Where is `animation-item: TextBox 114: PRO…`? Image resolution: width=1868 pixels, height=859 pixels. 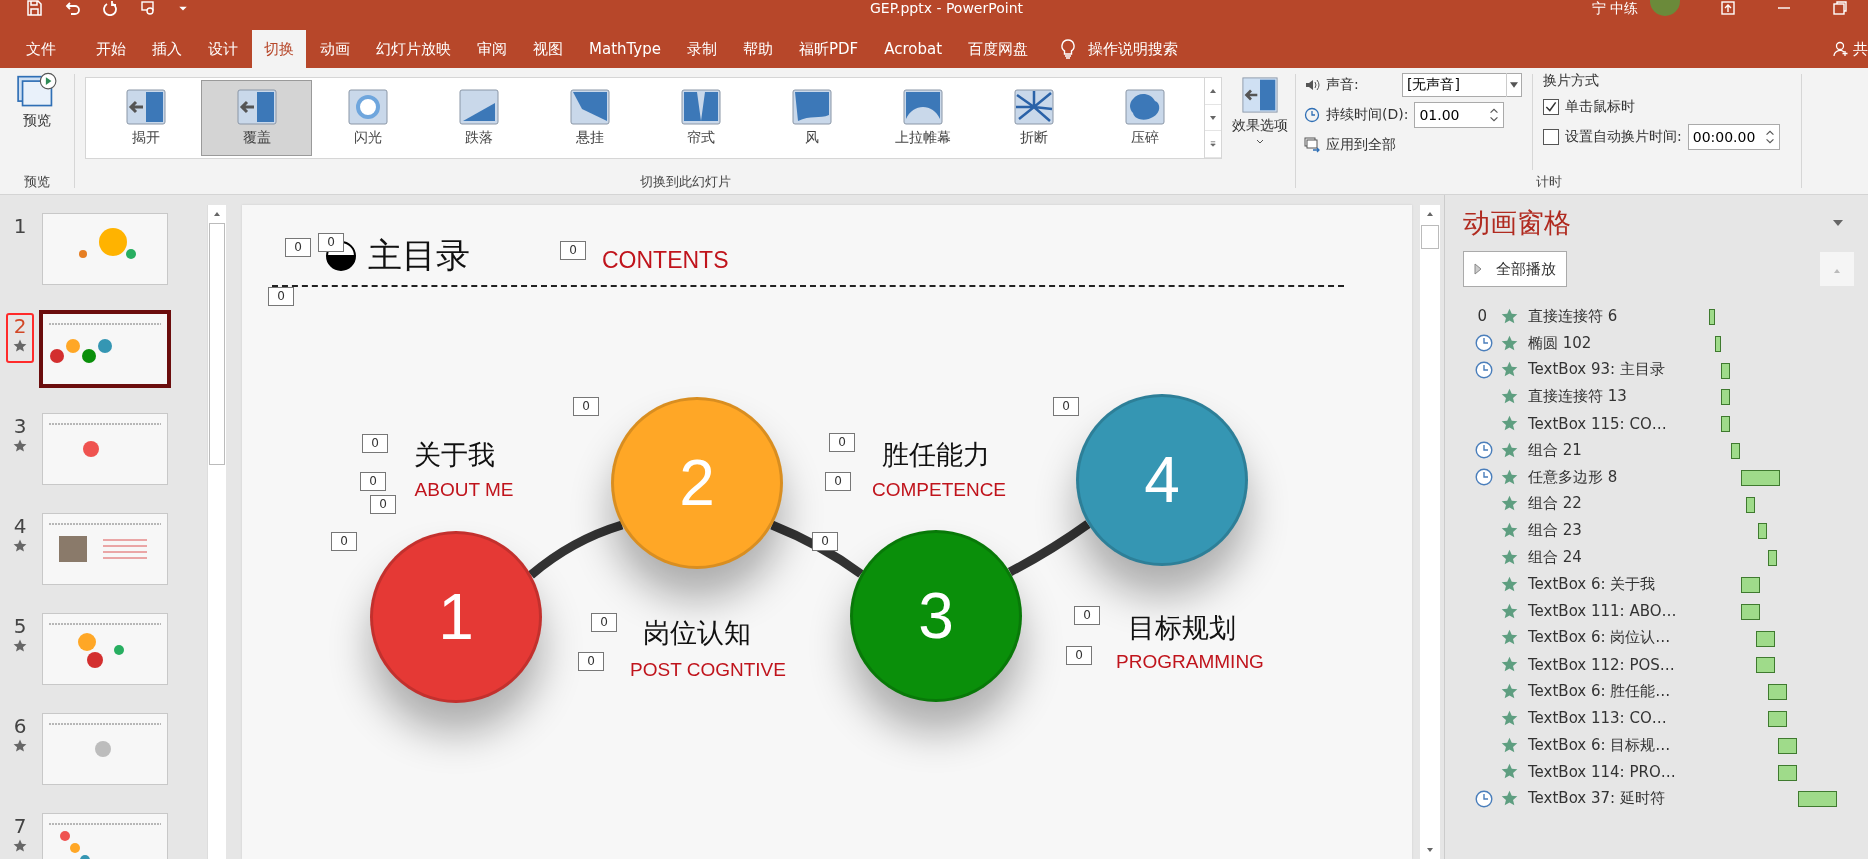
animation-item: TextBox 114: PRO… is located at coordinates (1602, 771).